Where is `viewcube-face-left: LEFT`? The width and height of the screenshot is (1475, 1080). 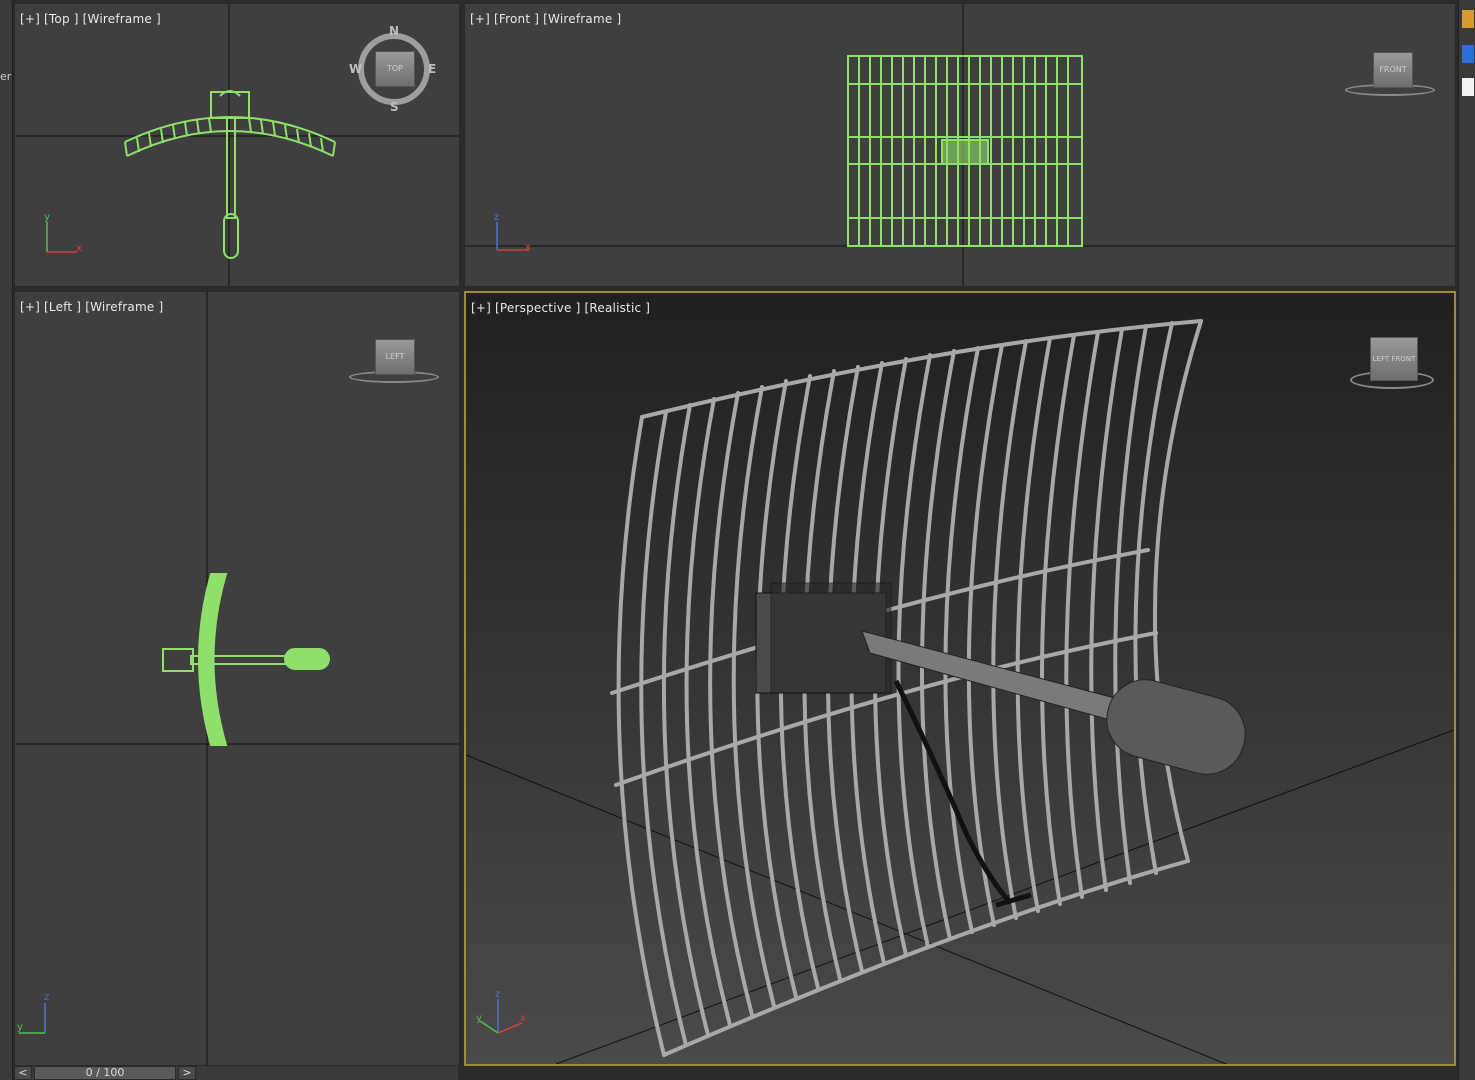 viewcube-face-left: LEFT is located at coordinates (1381, 359).